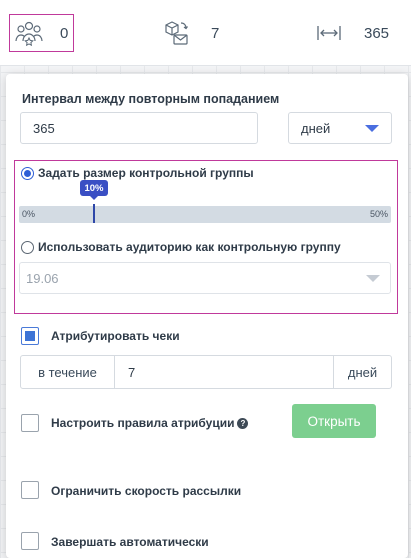 This screenshot has width=411, height=558. I want to click on attribution-label: Атрибутировать чеки, so click(115, 336).